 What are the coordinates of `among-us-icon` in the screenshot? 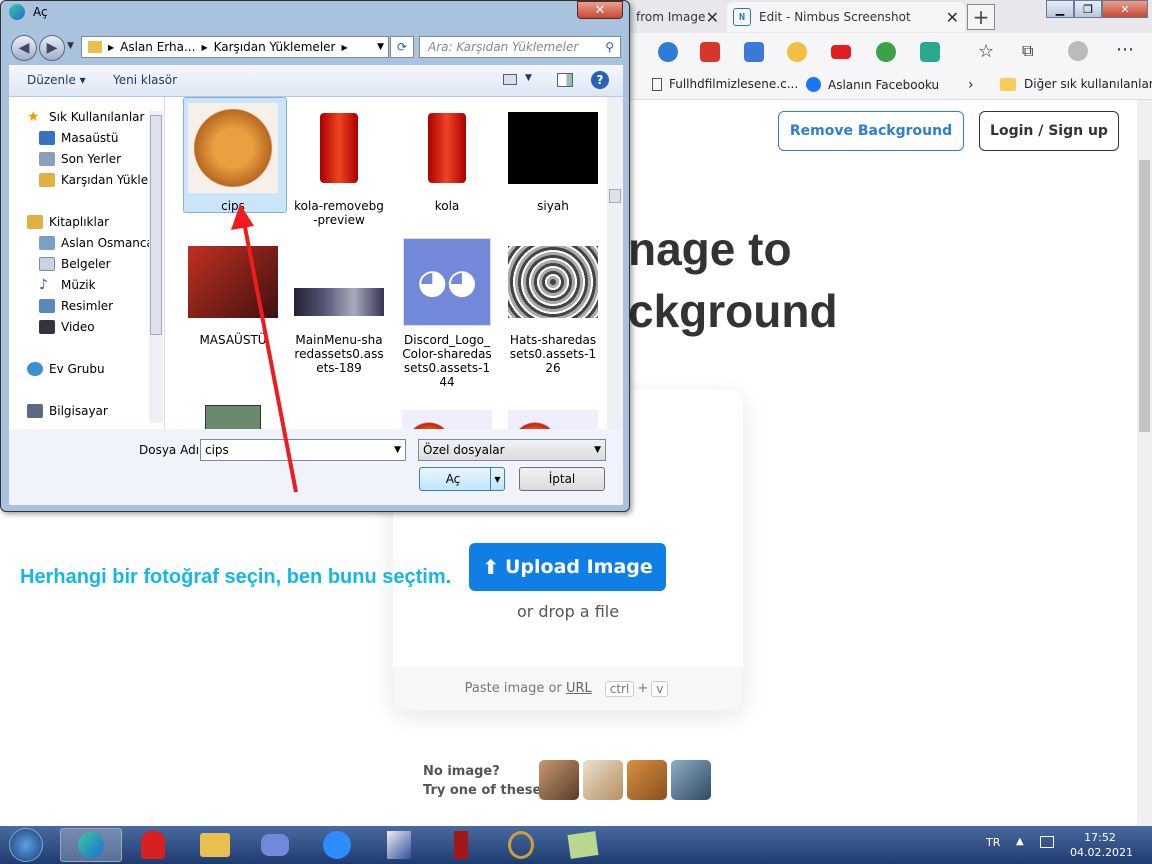 It's located at (153, 845).